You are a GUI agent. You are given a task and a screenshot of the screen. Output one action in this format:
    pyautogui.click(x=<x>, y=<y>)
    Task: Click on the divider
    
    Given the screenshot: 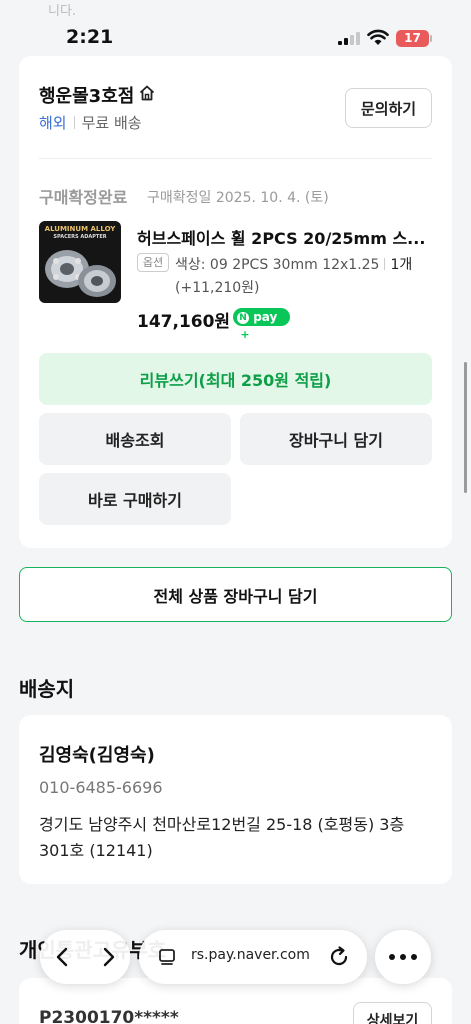 What is the action you would take?
    pyautogui.click(x=235, y=158)
    